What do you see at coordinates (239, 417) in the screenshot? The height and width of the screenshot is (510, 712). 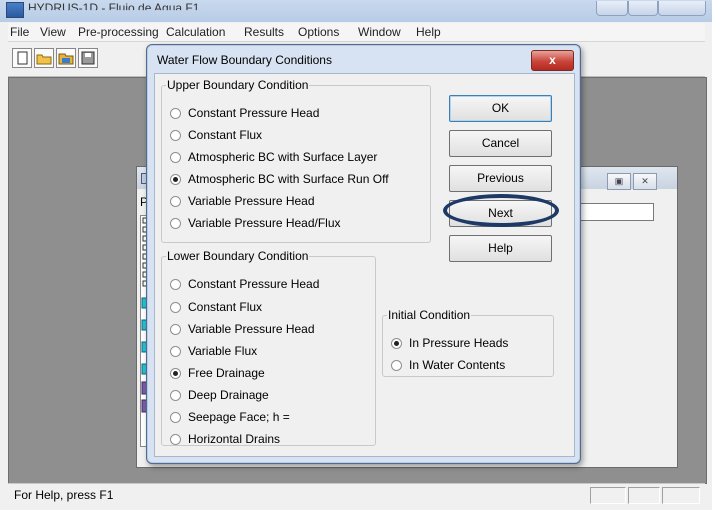 I see `radio-label: Seepage Face; h =` at bounding box center [239, 417].